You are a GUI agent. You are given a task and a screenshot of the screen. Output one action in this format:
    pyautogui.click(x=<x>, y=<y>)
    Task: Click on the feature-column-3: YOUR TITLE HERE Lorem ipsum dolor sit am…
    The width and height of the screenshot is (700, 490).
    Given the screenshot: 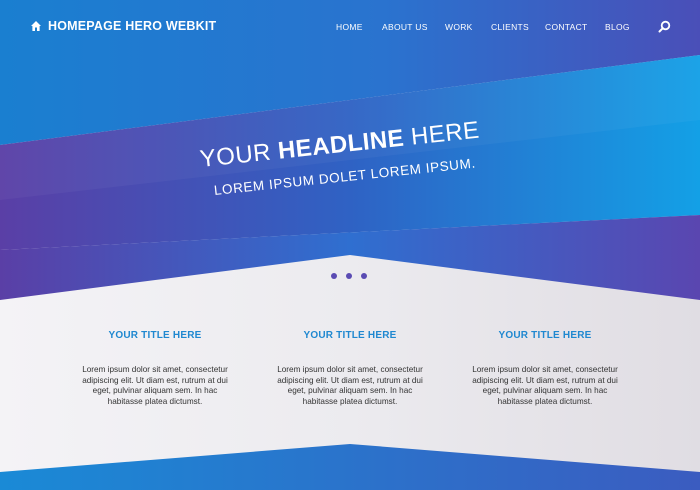 What is the action you would take?
    pyautogui.click(x=545, y=368)
    